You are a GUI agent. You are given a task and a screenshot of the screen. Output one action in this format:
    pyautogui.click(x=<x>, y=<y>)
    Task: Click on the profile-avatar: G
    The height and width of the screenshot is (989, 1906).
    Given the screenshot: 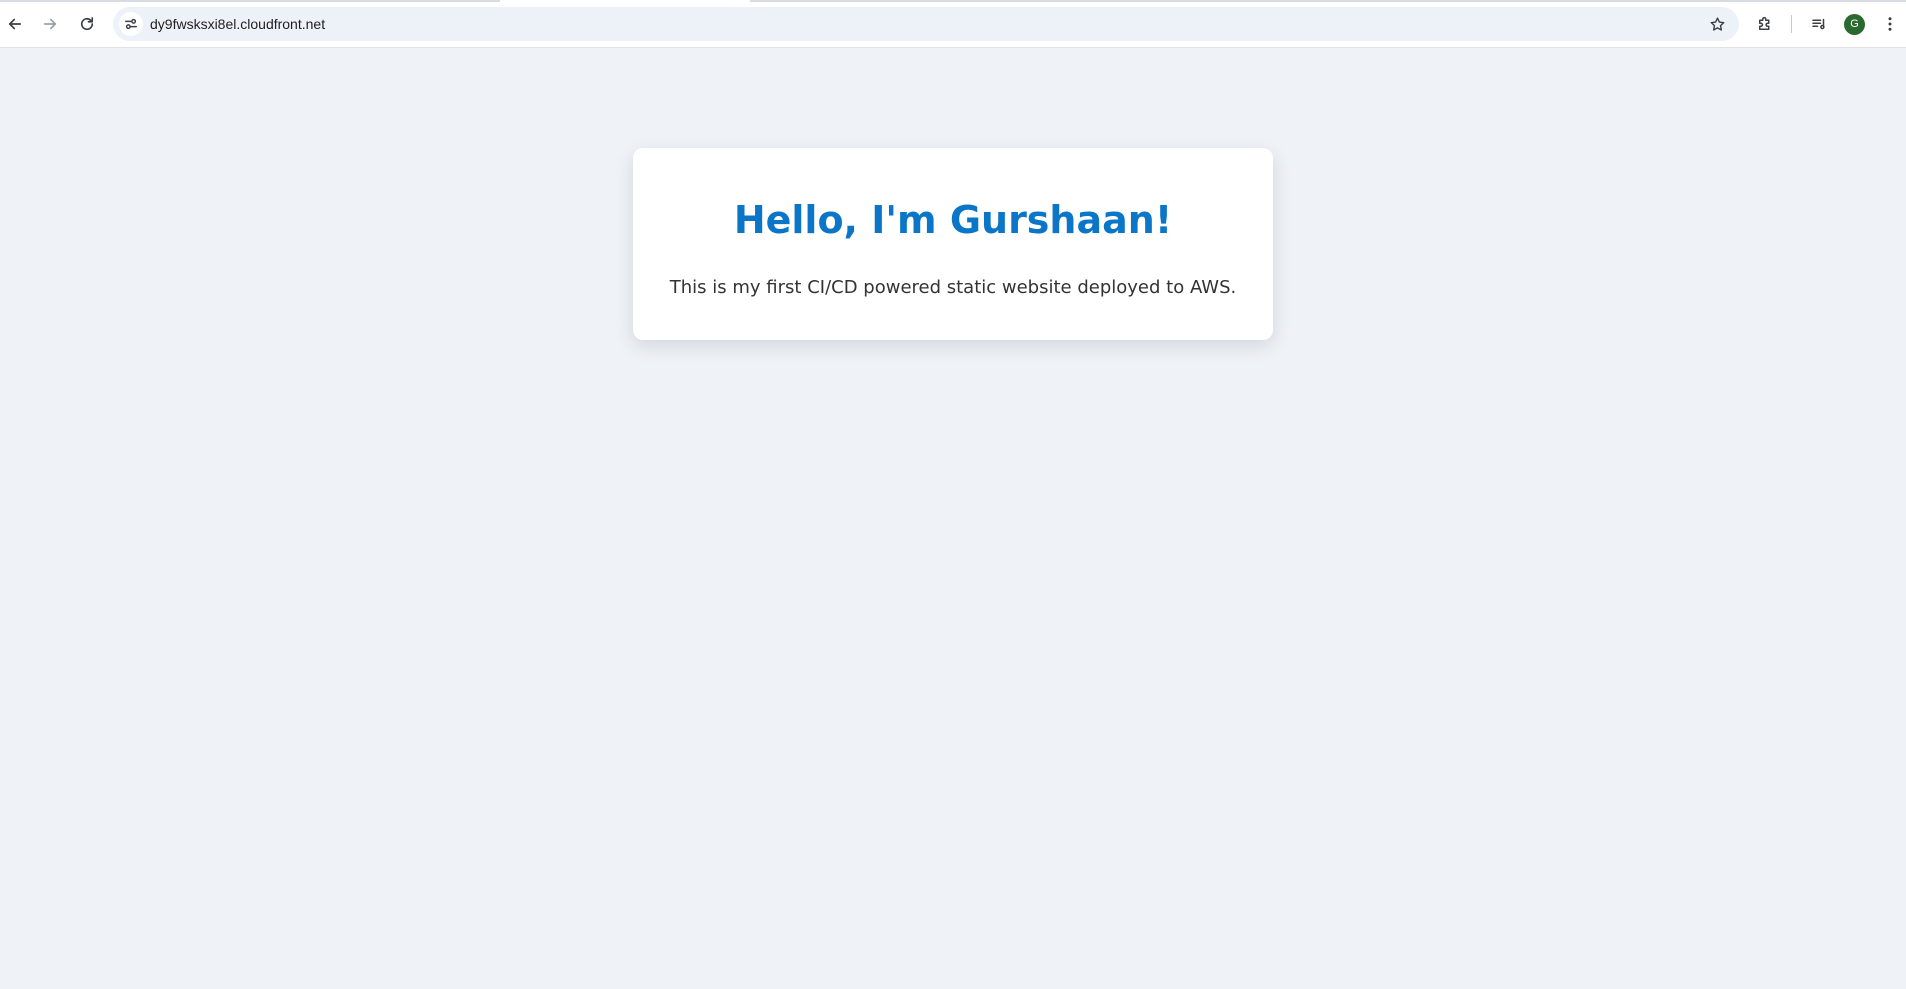 What is the action you would take?
    pyautogui.click(x=1854, y=24)
    